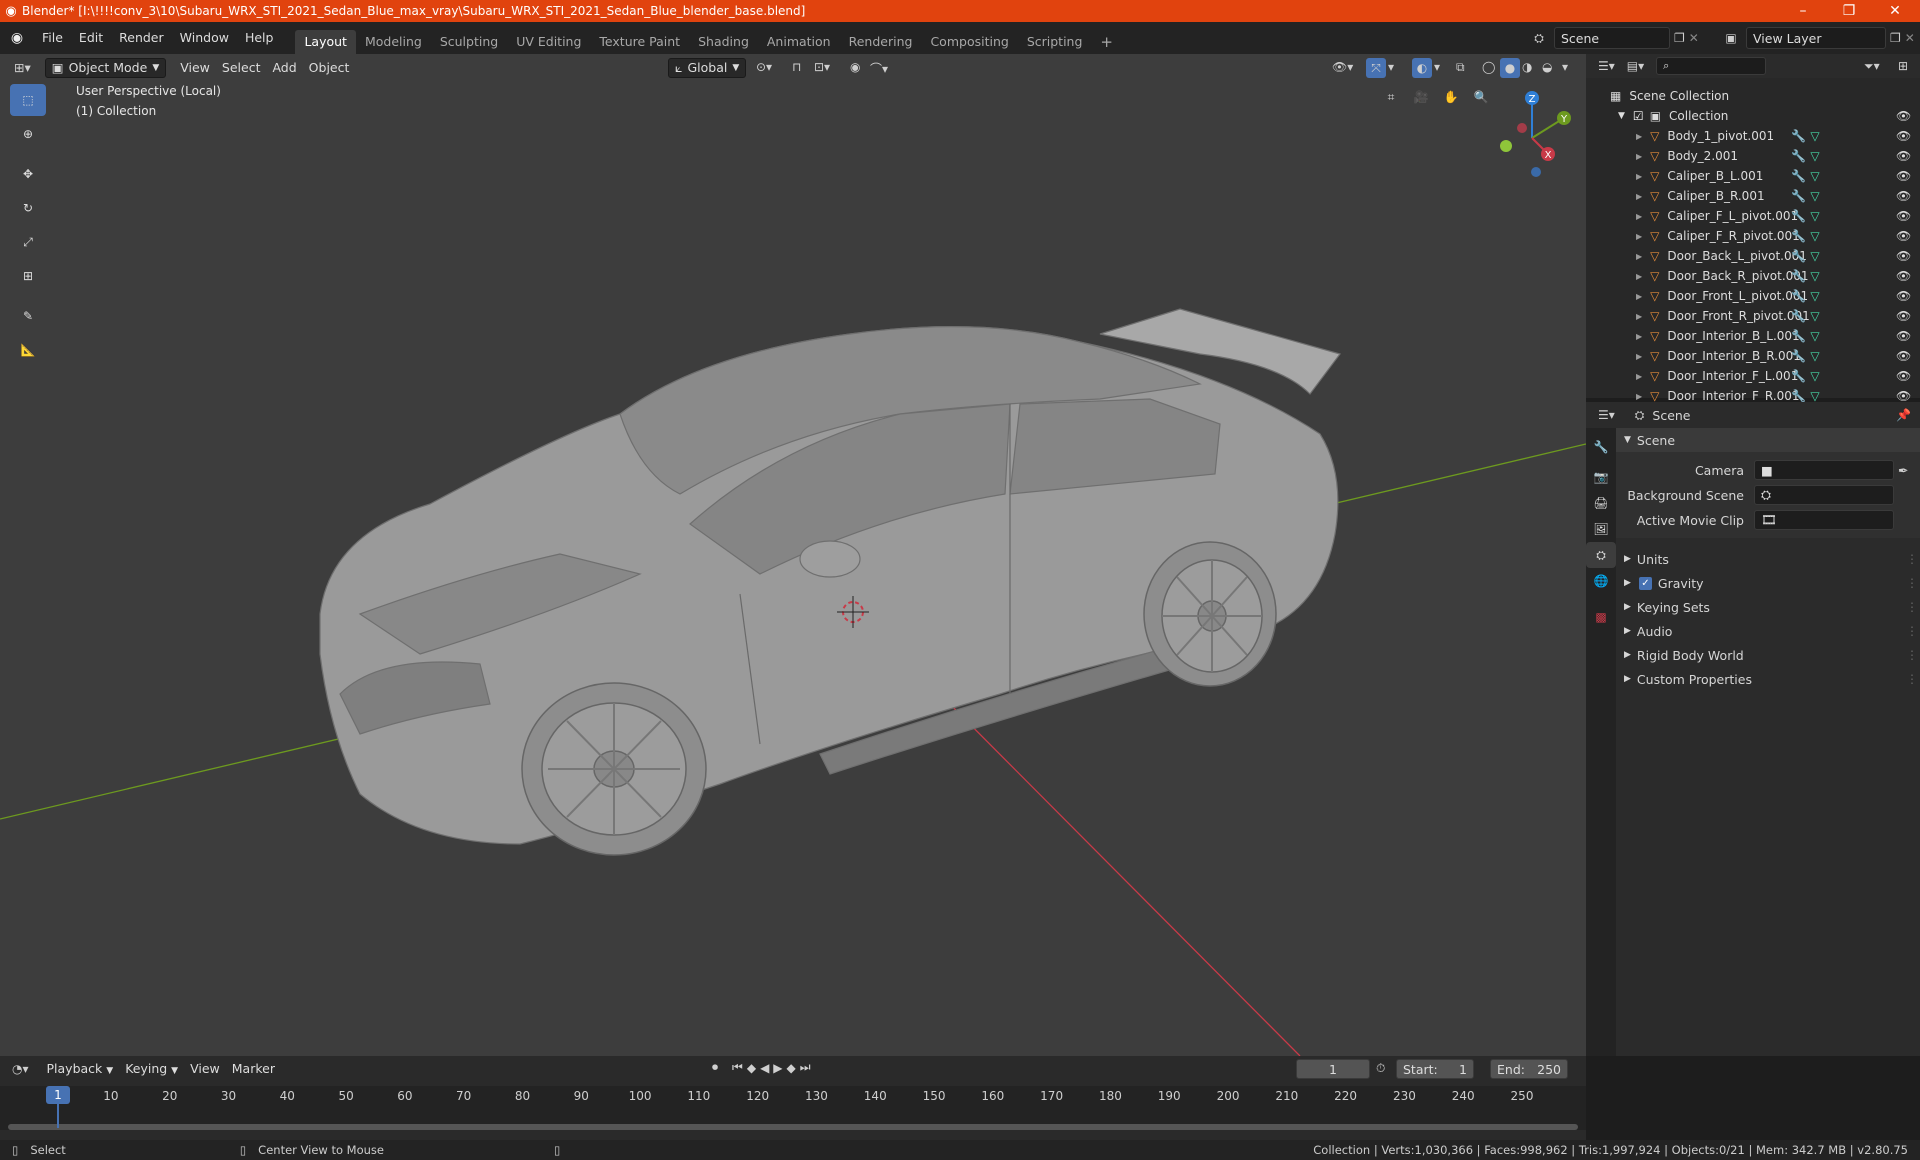 The image size is (1920, 1160). What do you see at coordinates (737, 1067) in the screenshot?
I see `jump-to-start-icon: ⏮` at bounding box center [737, 1067].